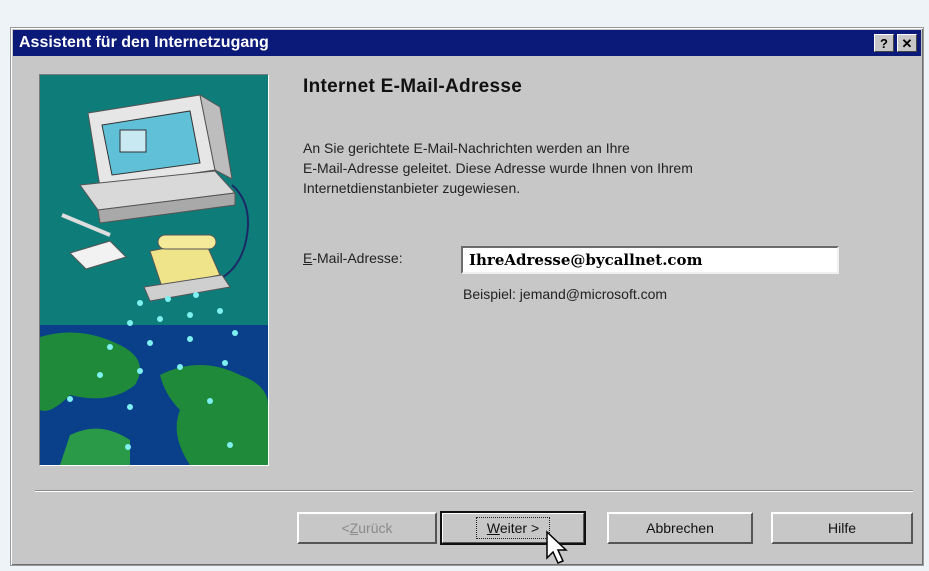 This screenshot has height=571, width=929. I want to click on back-button-prefix: <, so click(345, 528).